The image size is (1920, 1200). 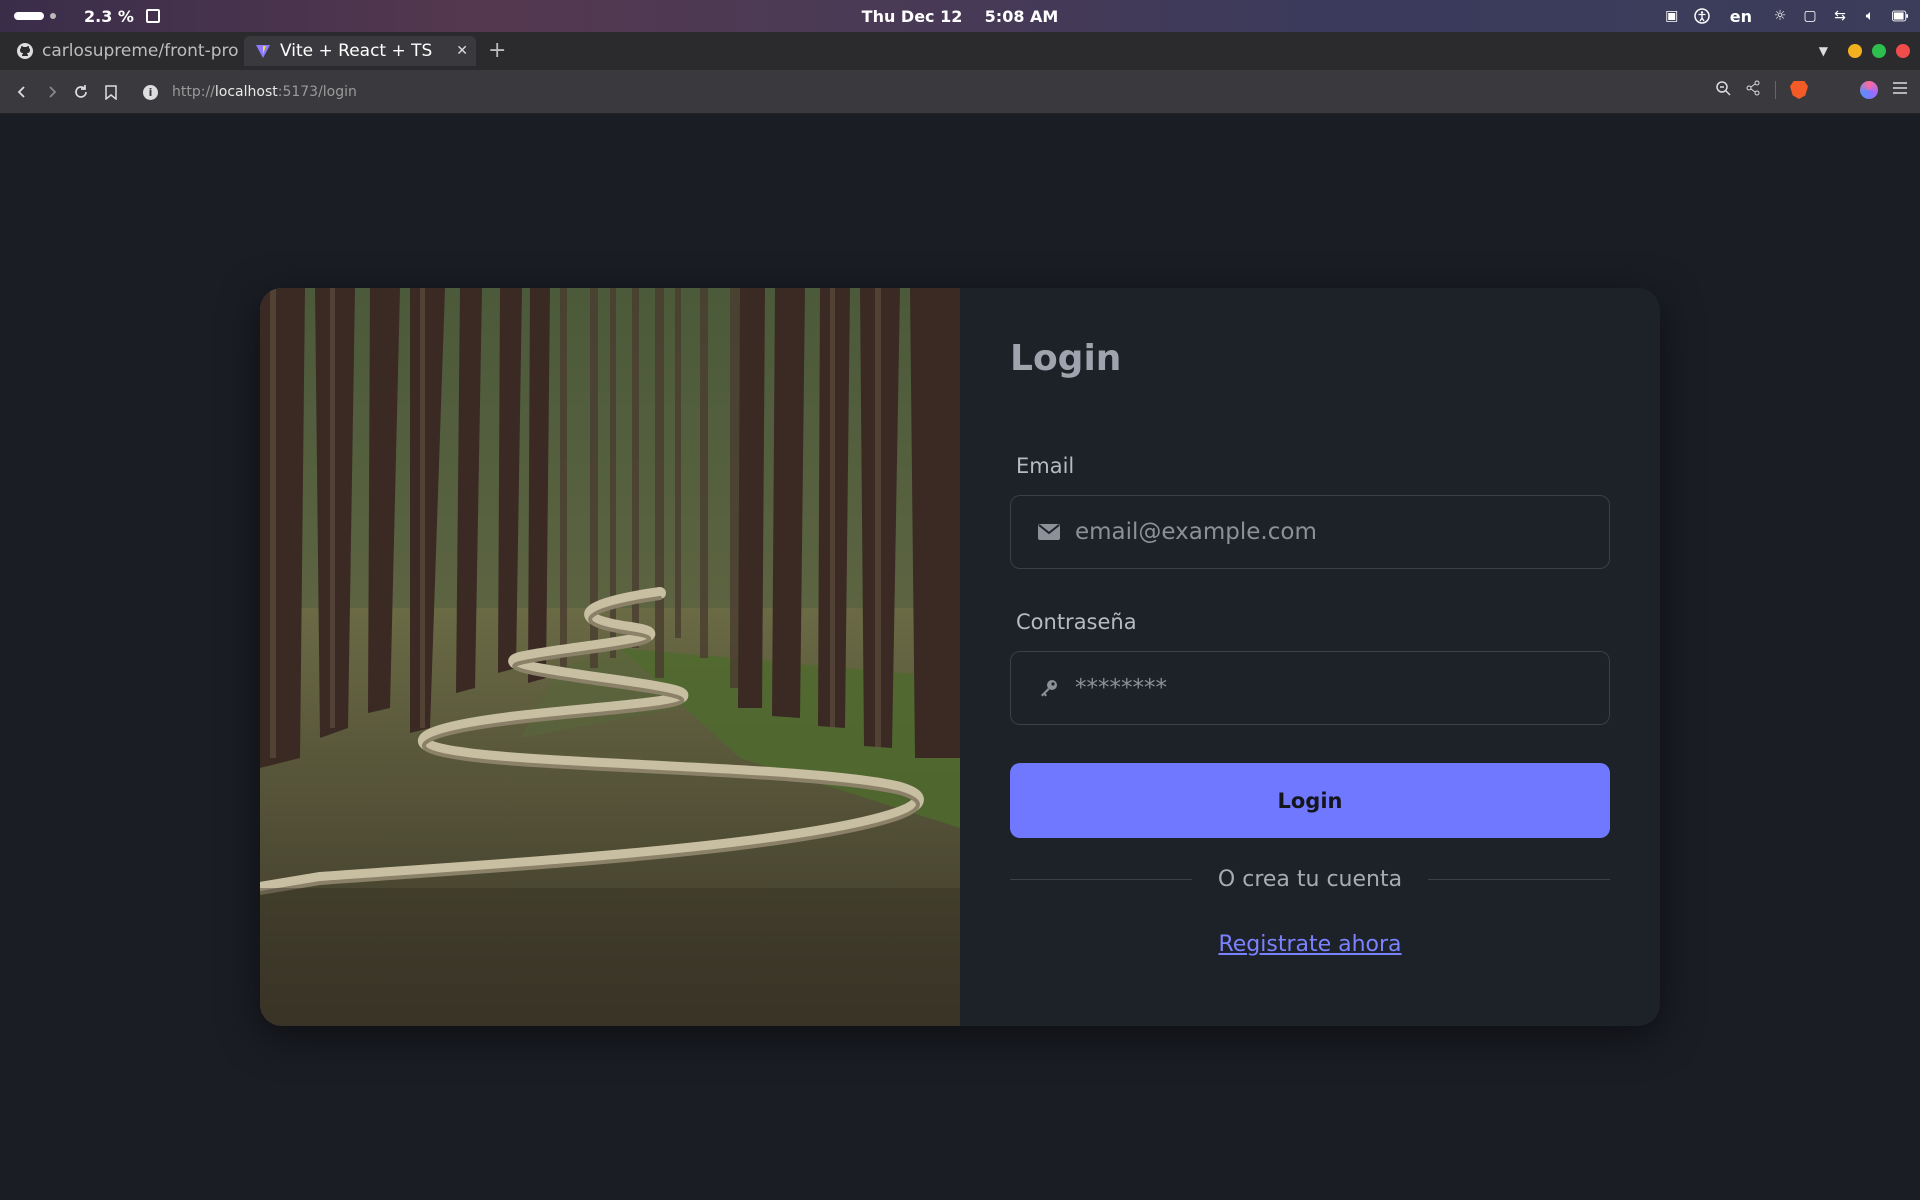 I want to click on window-controls: ▼, so click(x=1864, y=51).